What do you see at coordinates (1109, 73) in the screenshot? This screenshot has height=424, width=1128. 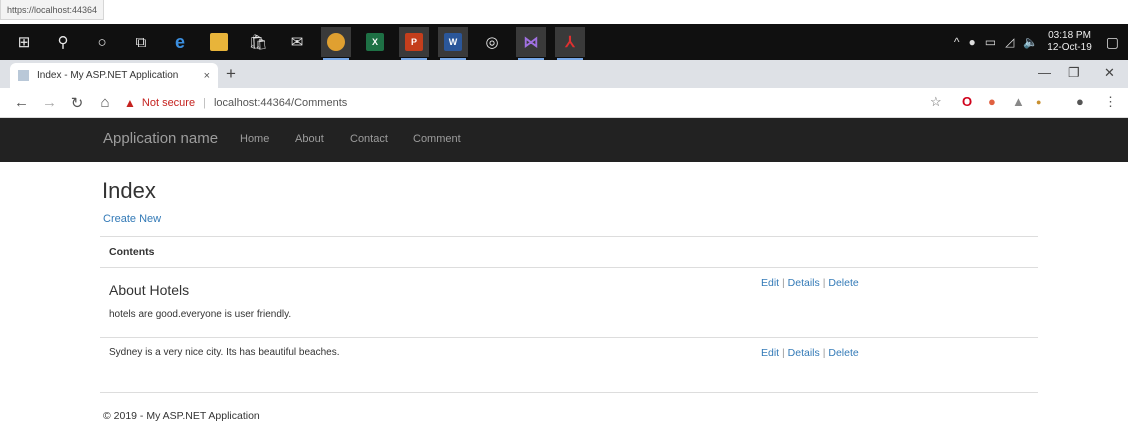 I see `close-window-icon: ✕` at bounding box center [1109, 73].